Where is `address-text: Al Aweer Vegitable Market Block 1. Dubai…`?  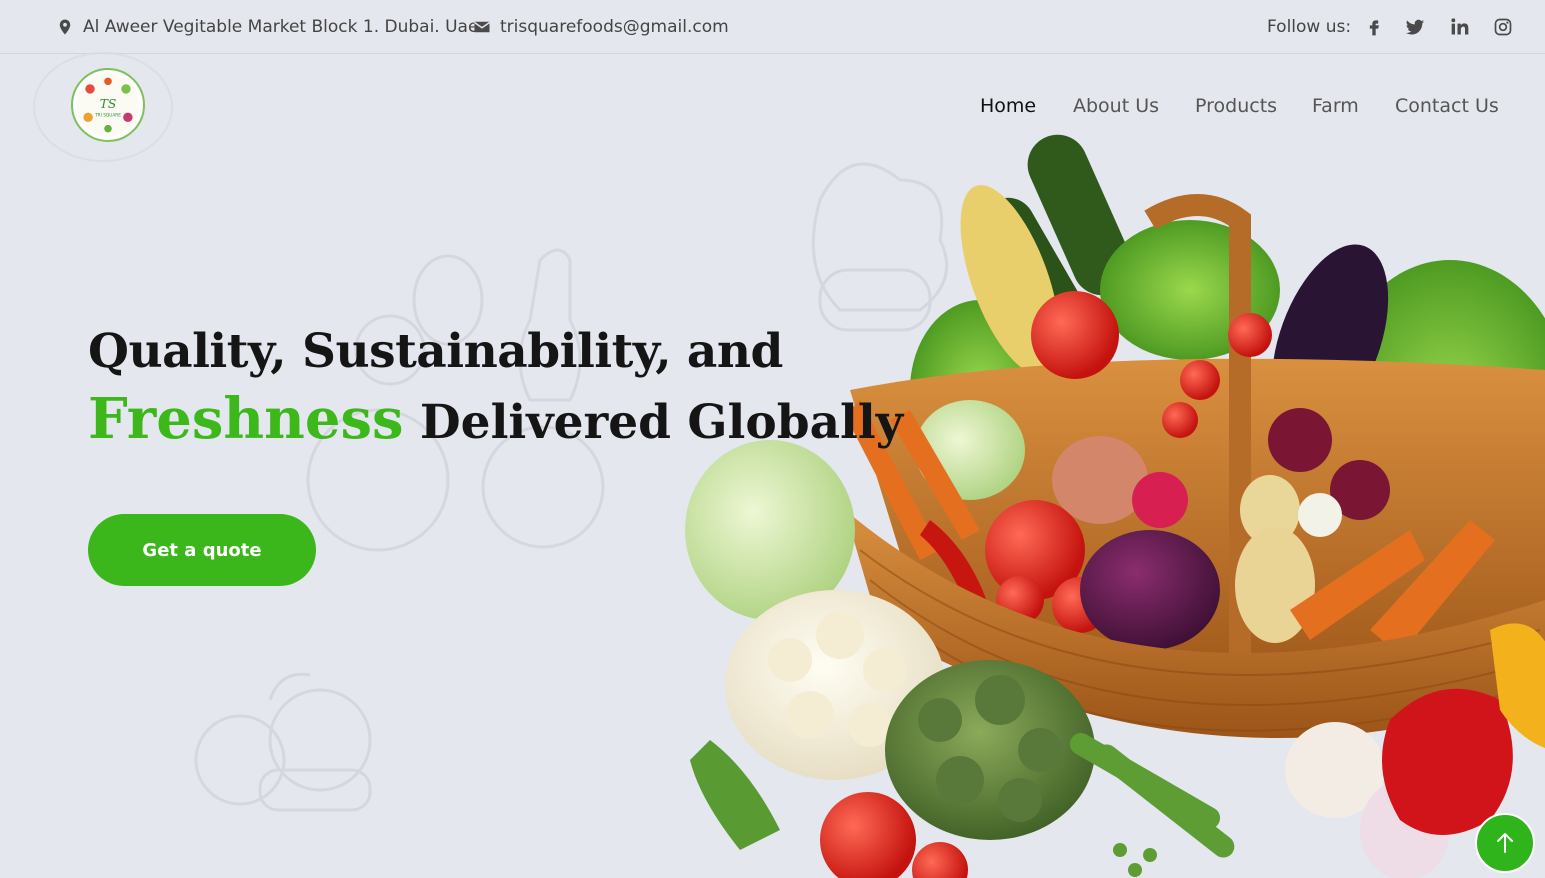
address-text: Al Aweer Vegitable Market Block 1. Dubai… is located at coordinates (281, 27).